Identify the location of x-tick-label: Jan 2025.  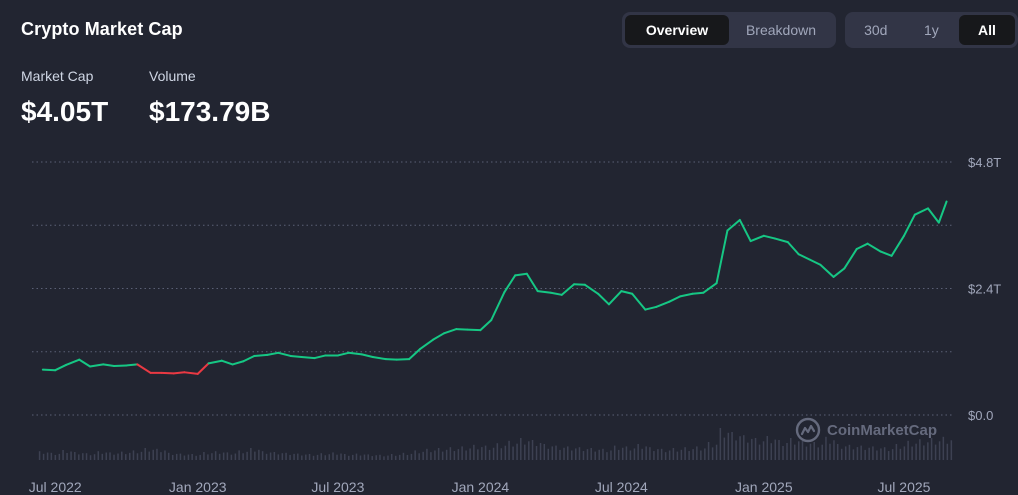
(764, 487).